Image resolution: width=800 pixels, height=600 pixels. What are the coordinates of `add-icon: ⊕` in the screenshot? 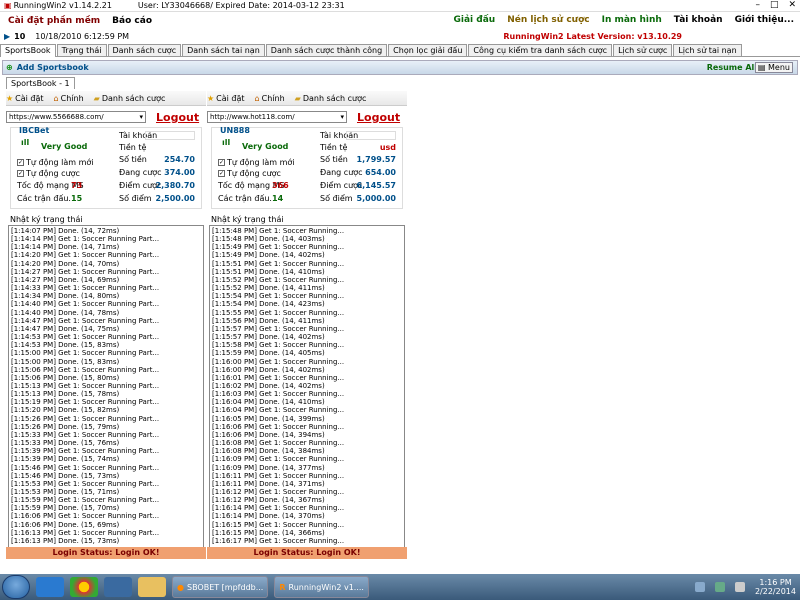 It's located at (9, 67).